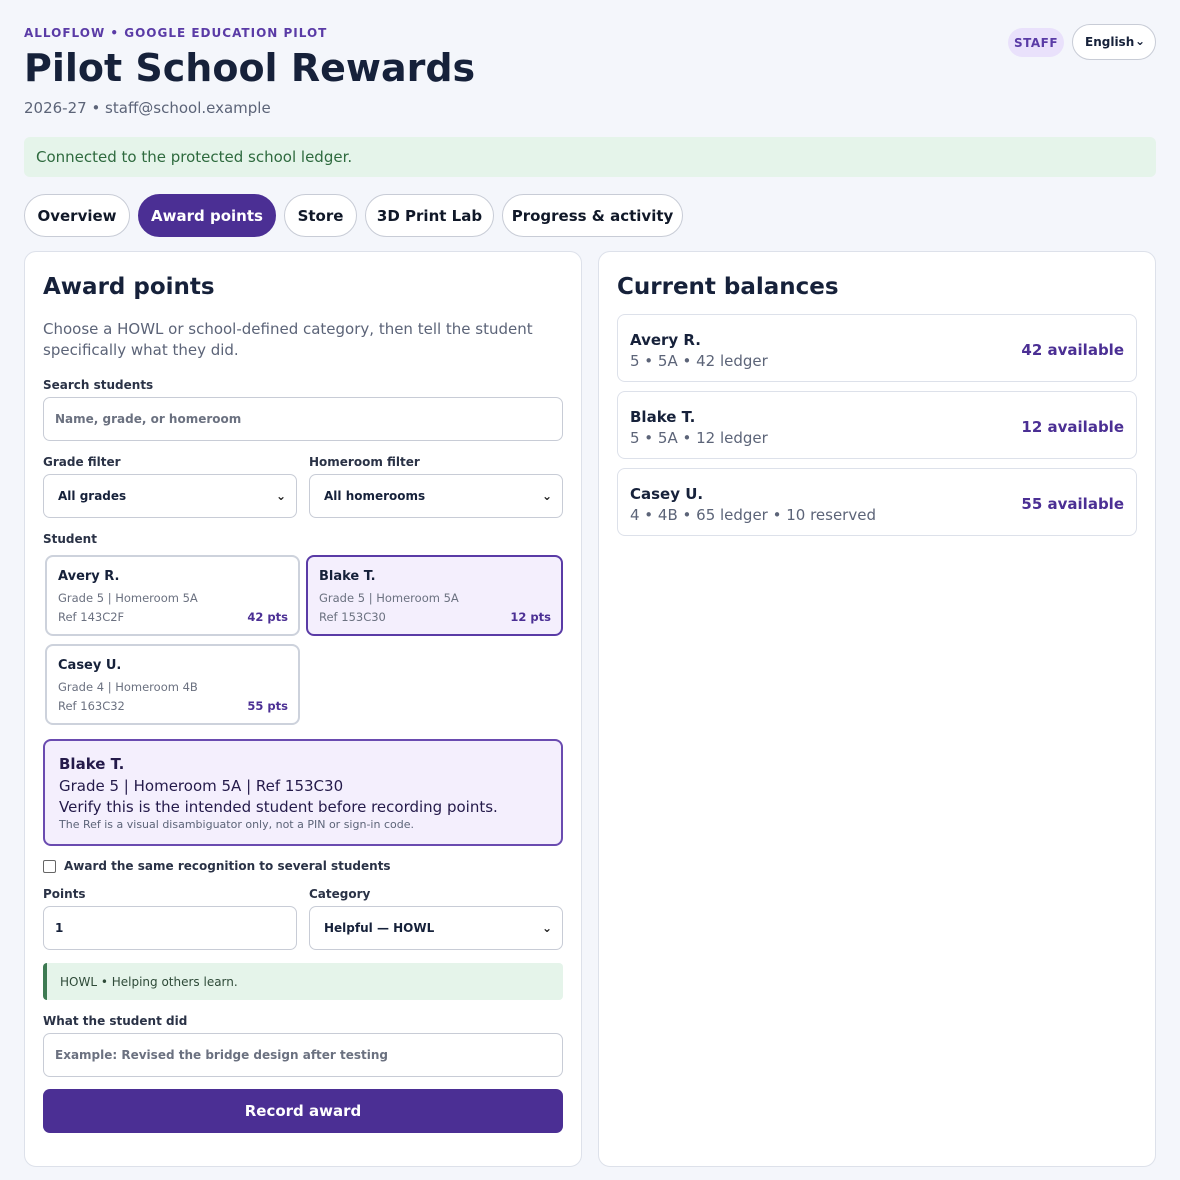 Image resolution: width=1180 pixels, height=1180 pixels. I want to click on student-points: 42 pts, so click(267, 617).